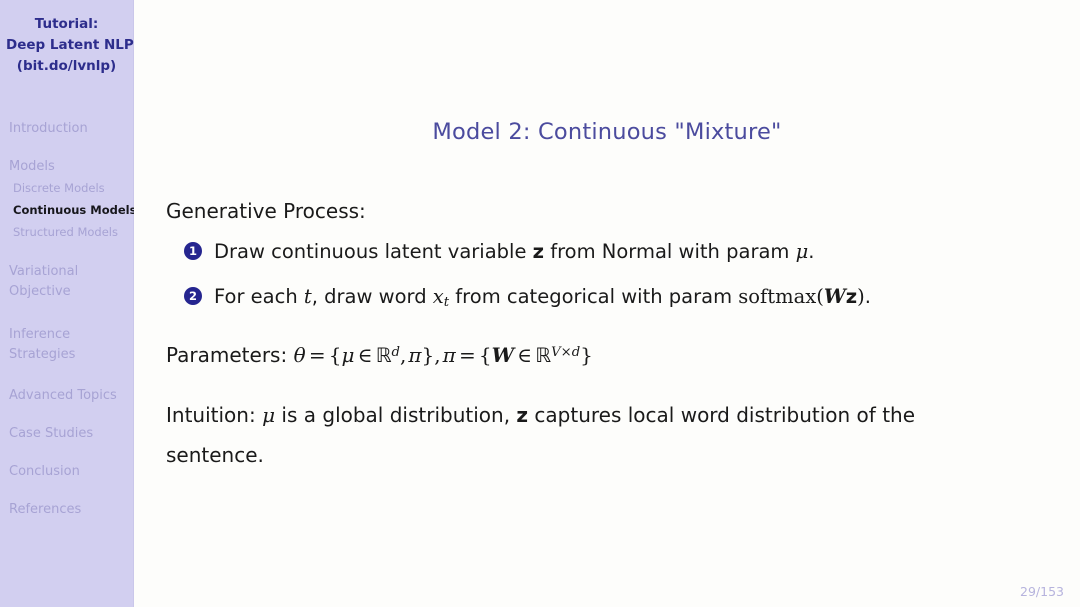 This screenshot has height=607, width=1080. Describe the element at coordinates (71, 128) in the screenshot. I see `sidebar-item-introduction: Introduction` at that location.